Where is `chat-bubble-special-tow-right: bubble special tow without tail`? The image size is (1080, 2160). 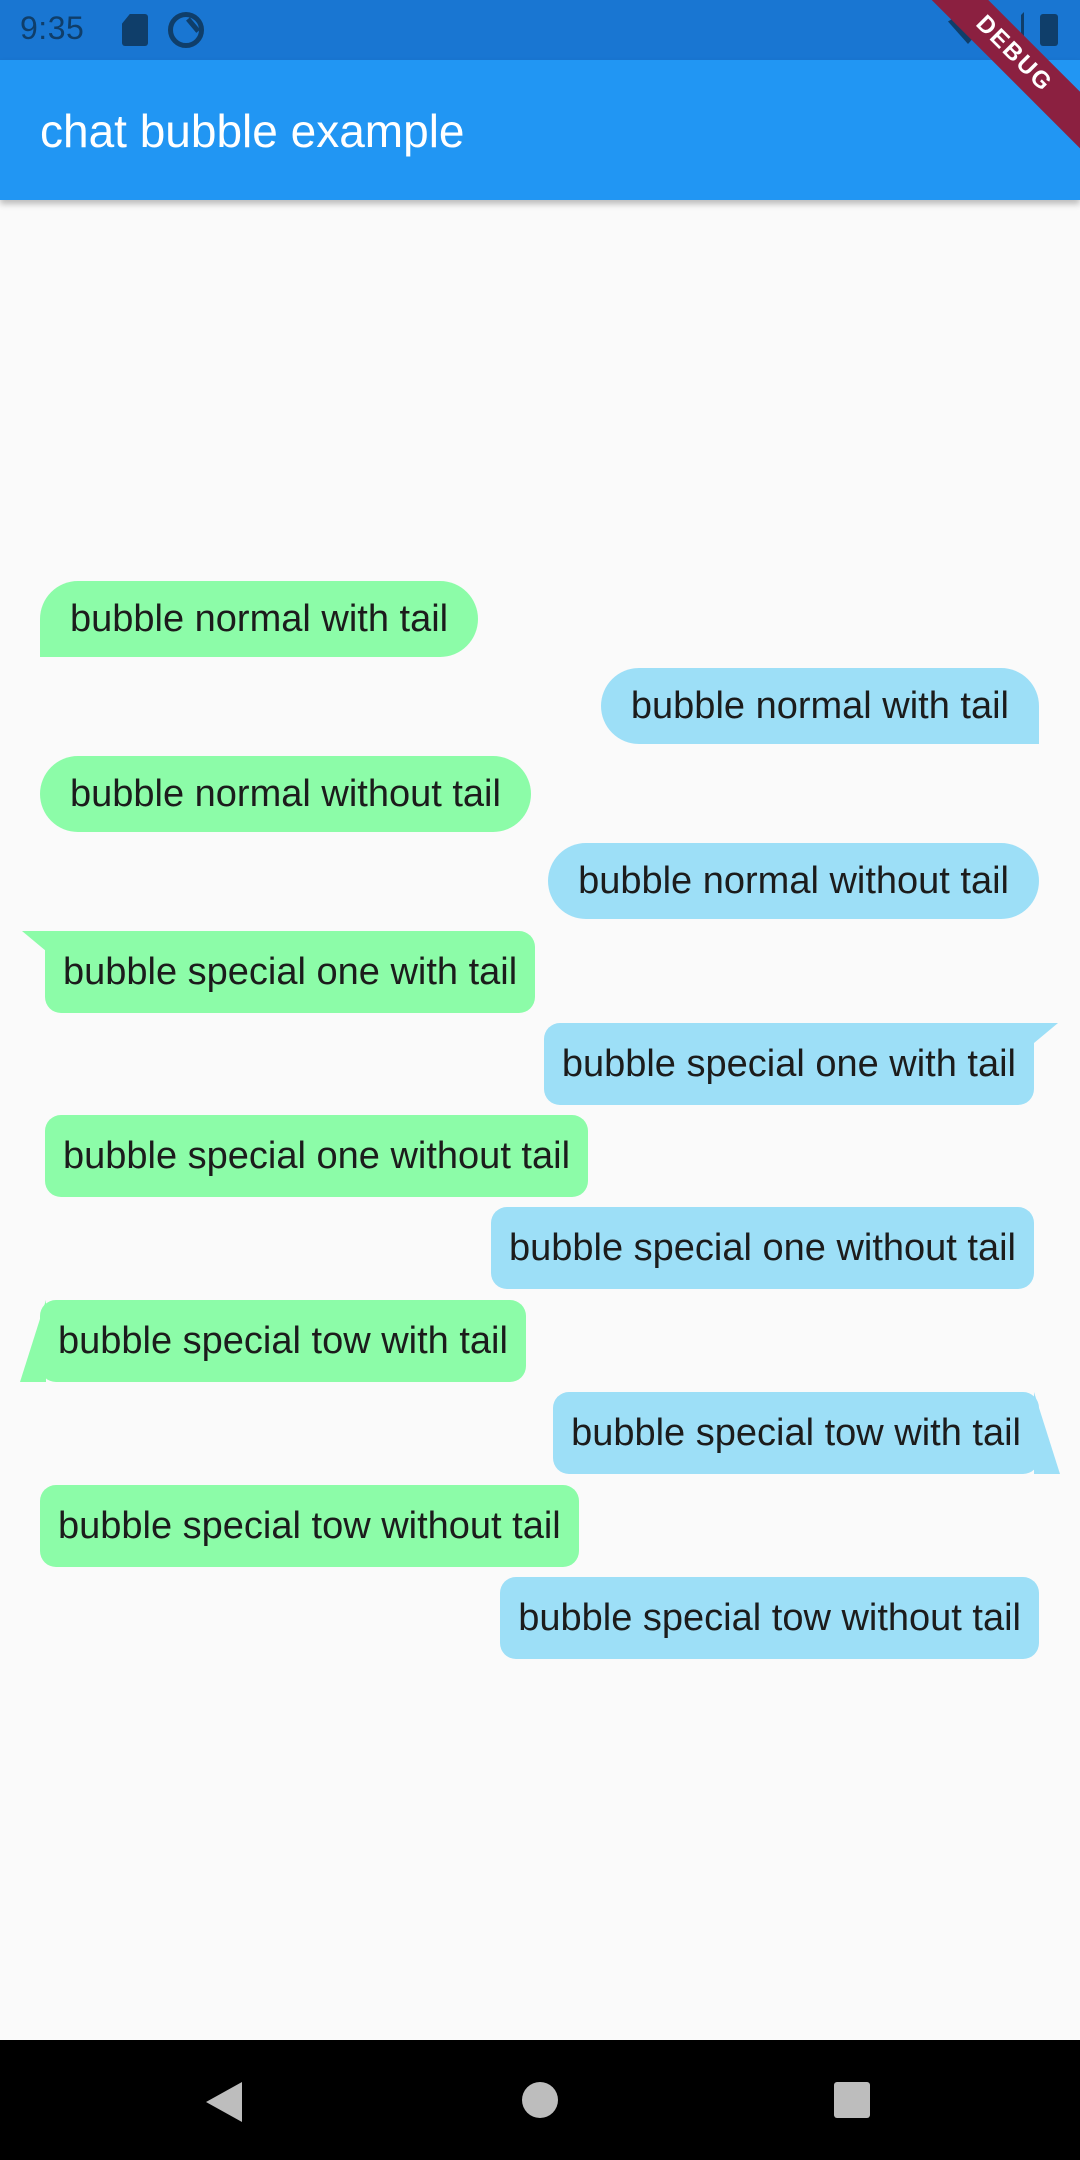
chat-bubble-special-tow-right: bubble special tow without tail is located at coordinates (769, 1618).